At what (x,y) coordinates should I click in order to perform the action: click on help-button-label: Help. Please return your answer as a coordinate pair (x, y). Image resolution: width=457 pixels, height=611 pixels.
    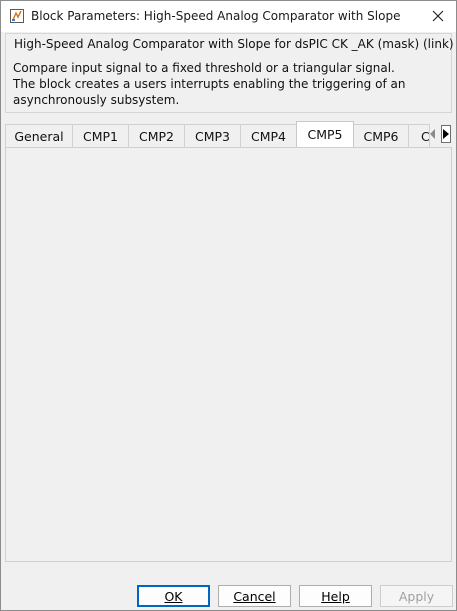
    Looking at the image, I should click on (335, 596).